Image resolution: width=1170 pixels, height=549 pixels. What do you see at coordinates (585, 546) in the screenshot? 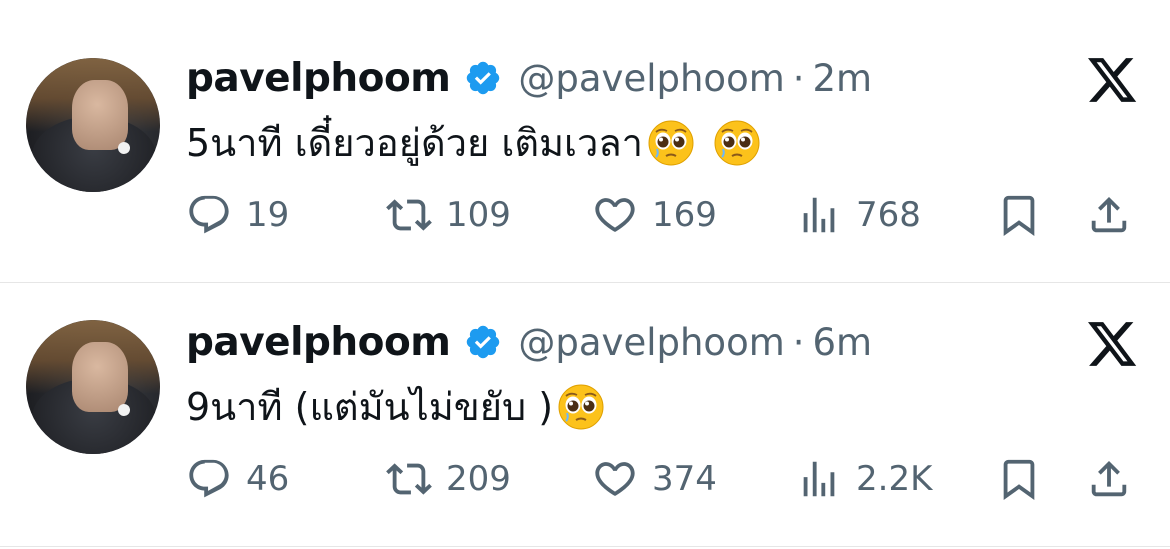
I see `divider` at bounding box center [585, 546].